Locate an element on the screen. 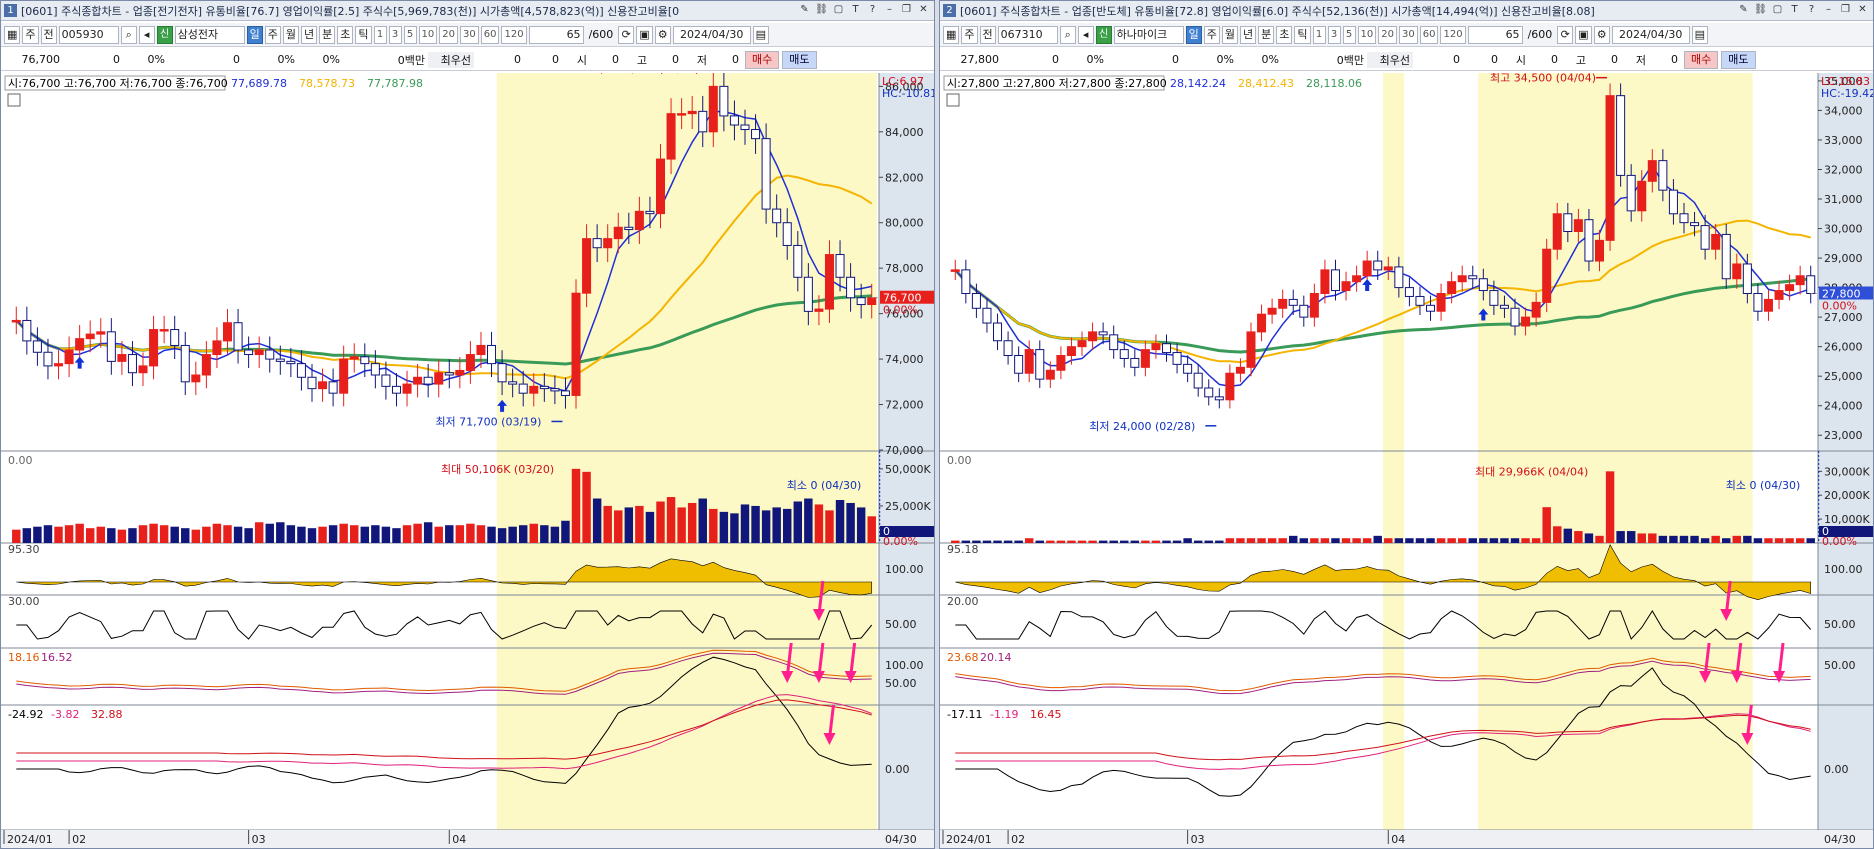 The height and width of the screenshot is (849, 1874). volume-legend: 0.00 is located at coordinates (20, 460).